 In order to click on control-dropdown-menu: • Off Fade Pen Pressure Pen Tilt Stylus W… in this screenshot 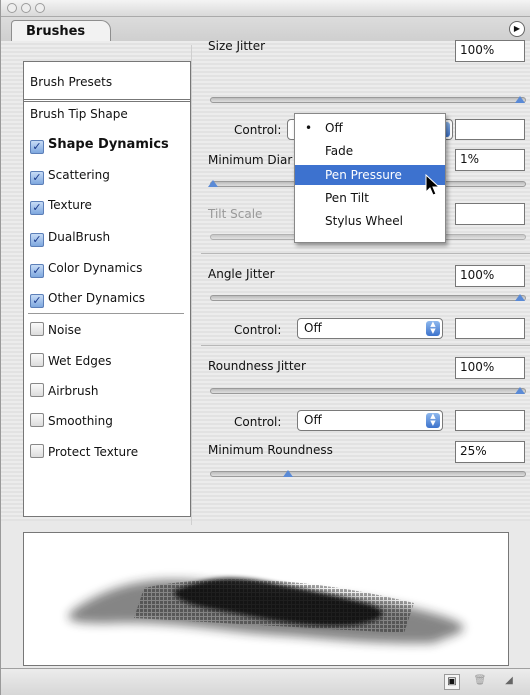, I will do `click(370, 178)`.